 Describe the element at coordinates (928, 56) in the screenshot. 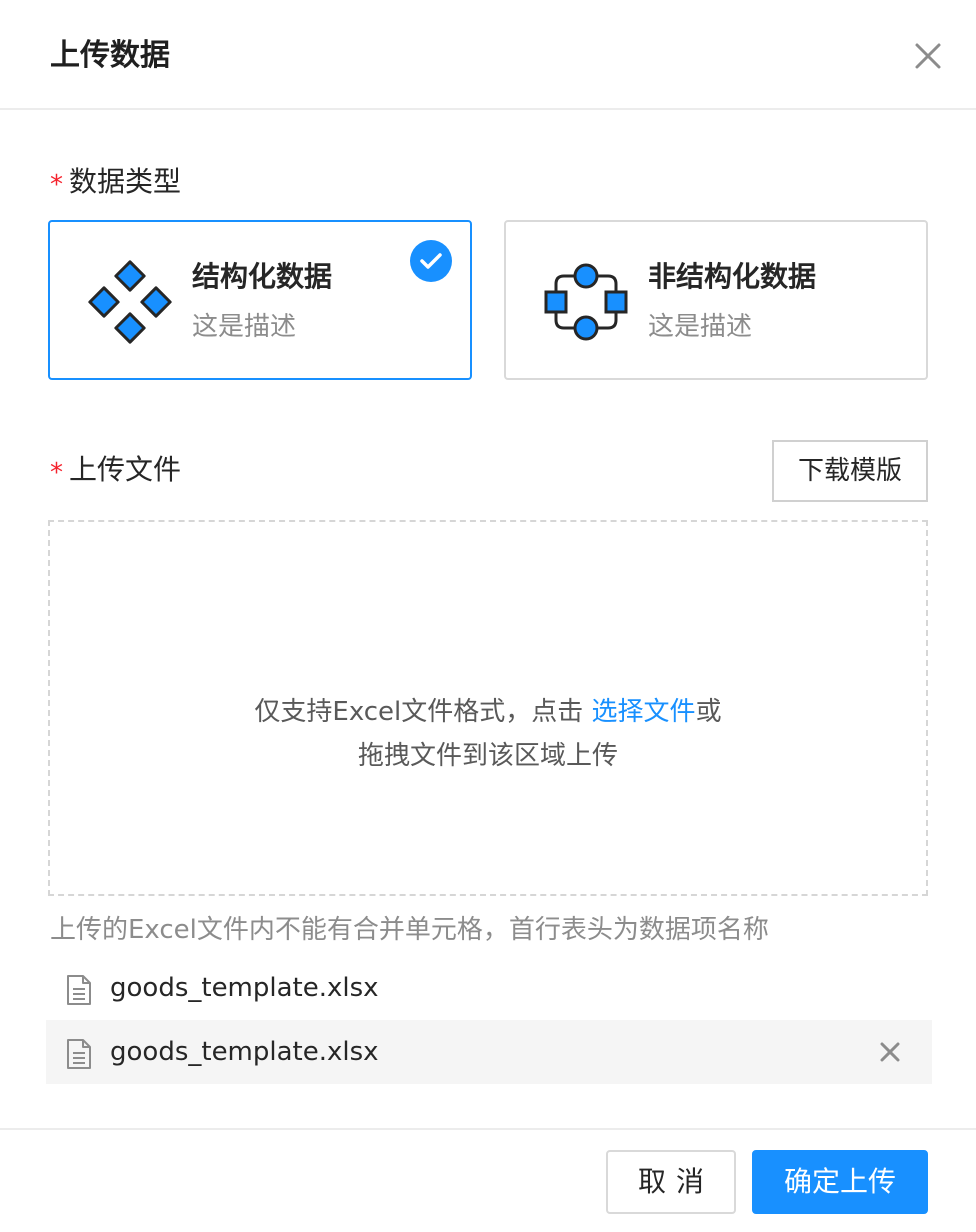

I see `close-icon` at that location.